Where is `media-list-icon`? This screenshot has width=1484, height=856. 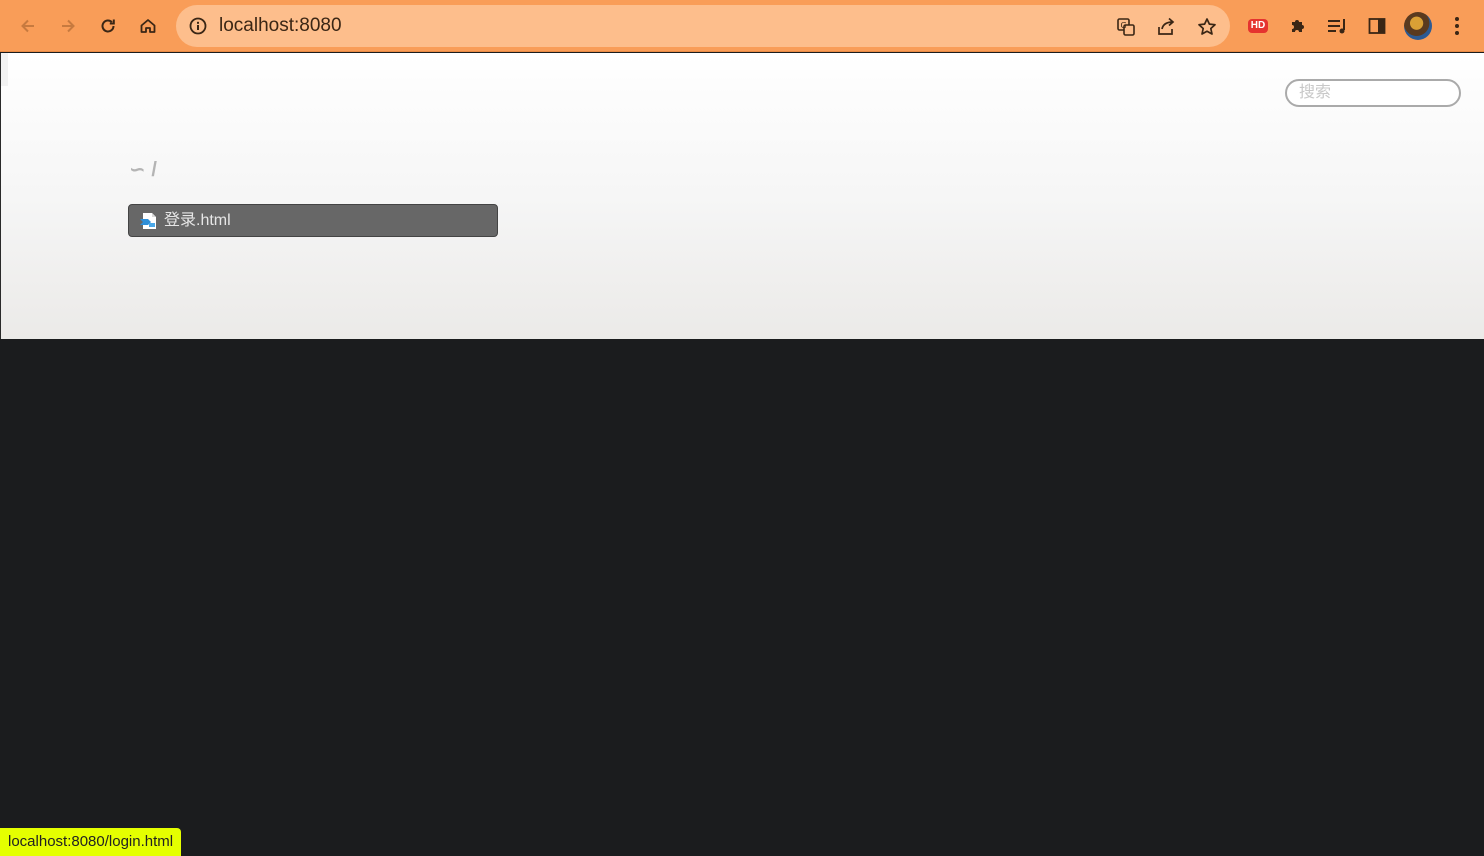 media-list-icon is located at coordinates (1336, 26).